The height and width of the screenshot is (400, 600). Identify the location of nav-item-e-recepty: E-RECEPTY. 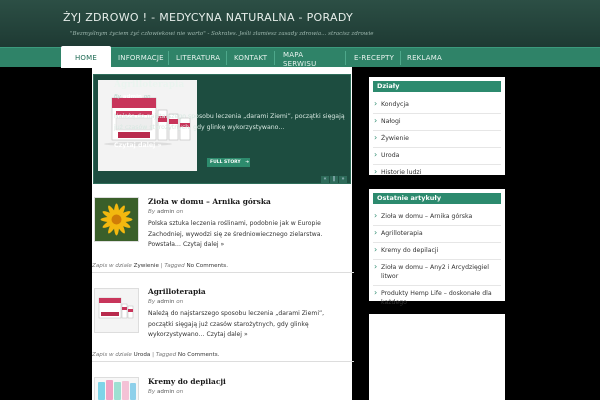
(374, 58).